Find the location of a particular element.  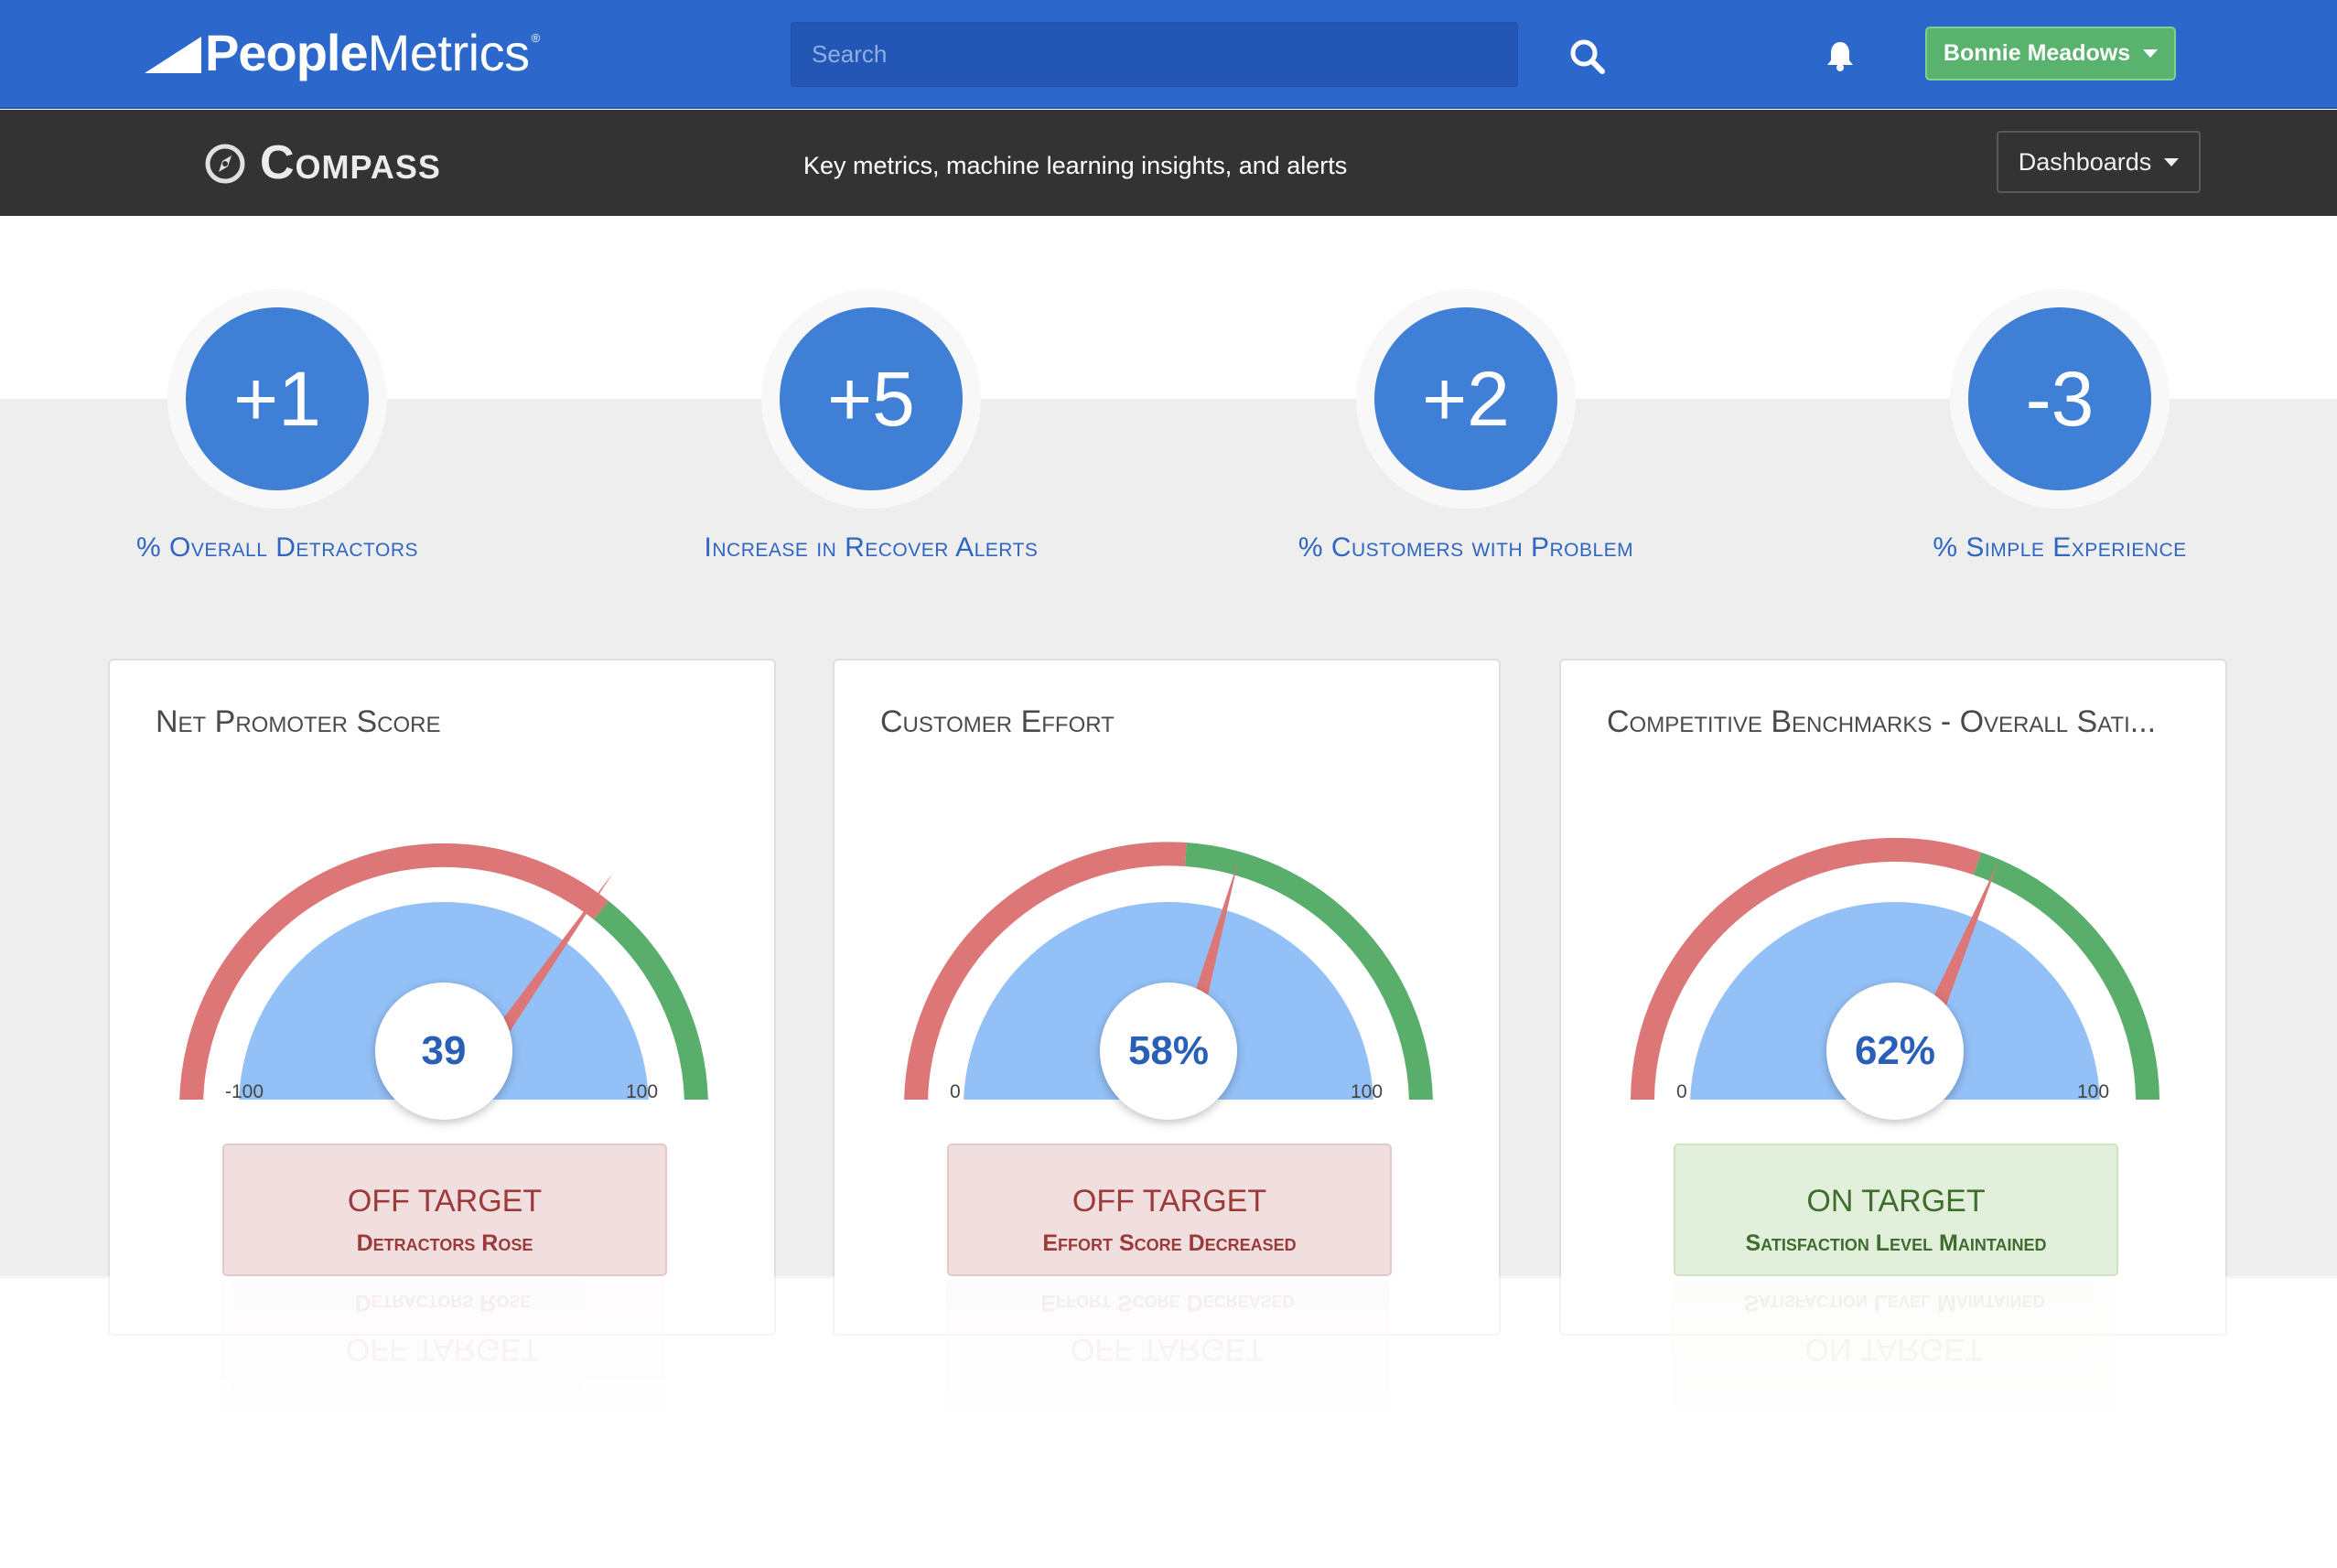

bell-icon is located at coordinates (1840, 56).